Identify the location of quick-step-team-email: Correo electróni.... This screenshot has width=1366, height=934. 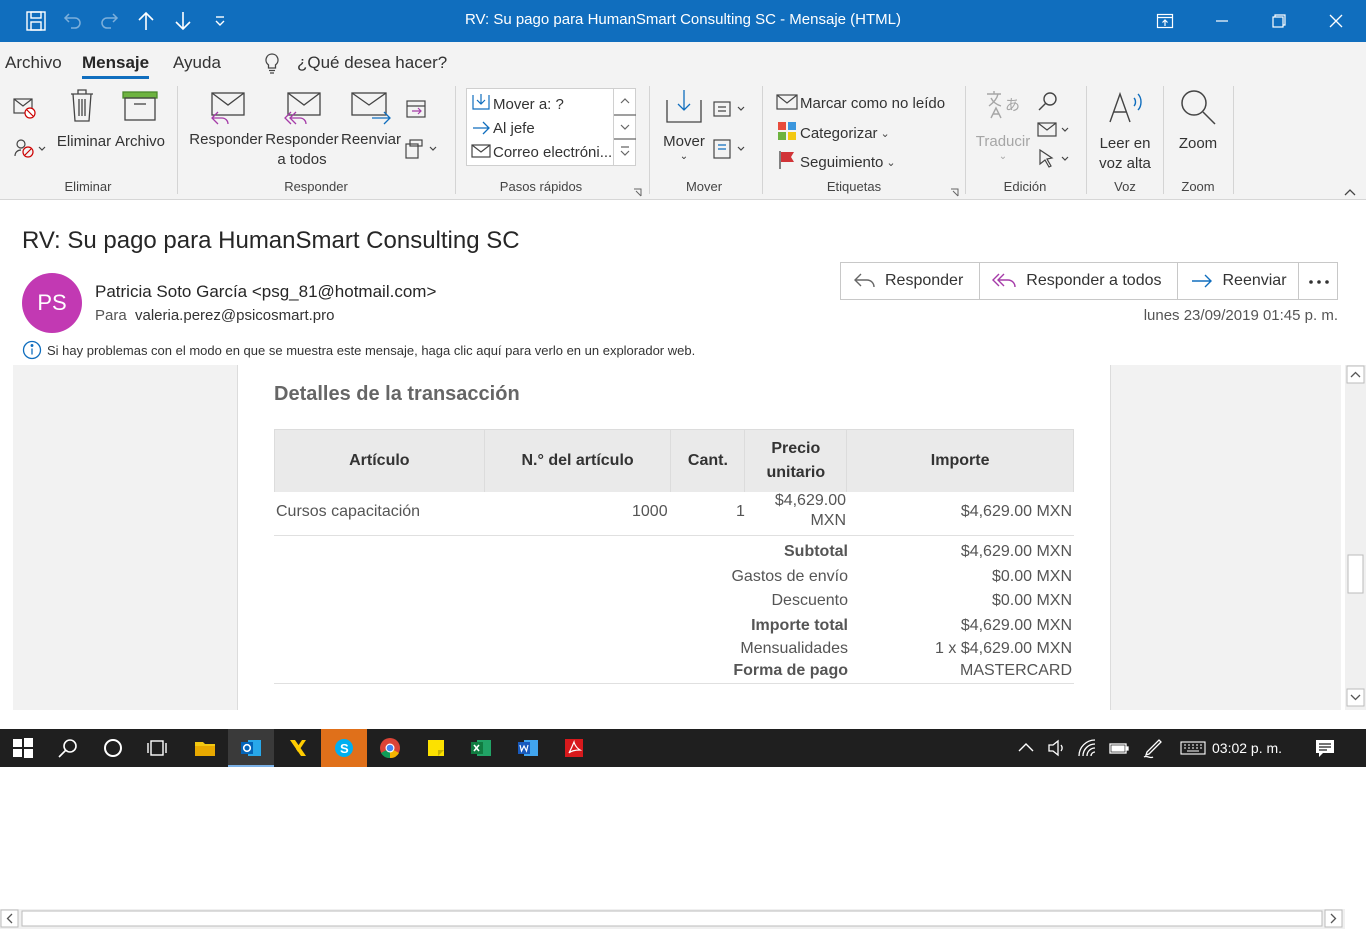
(552, 152).